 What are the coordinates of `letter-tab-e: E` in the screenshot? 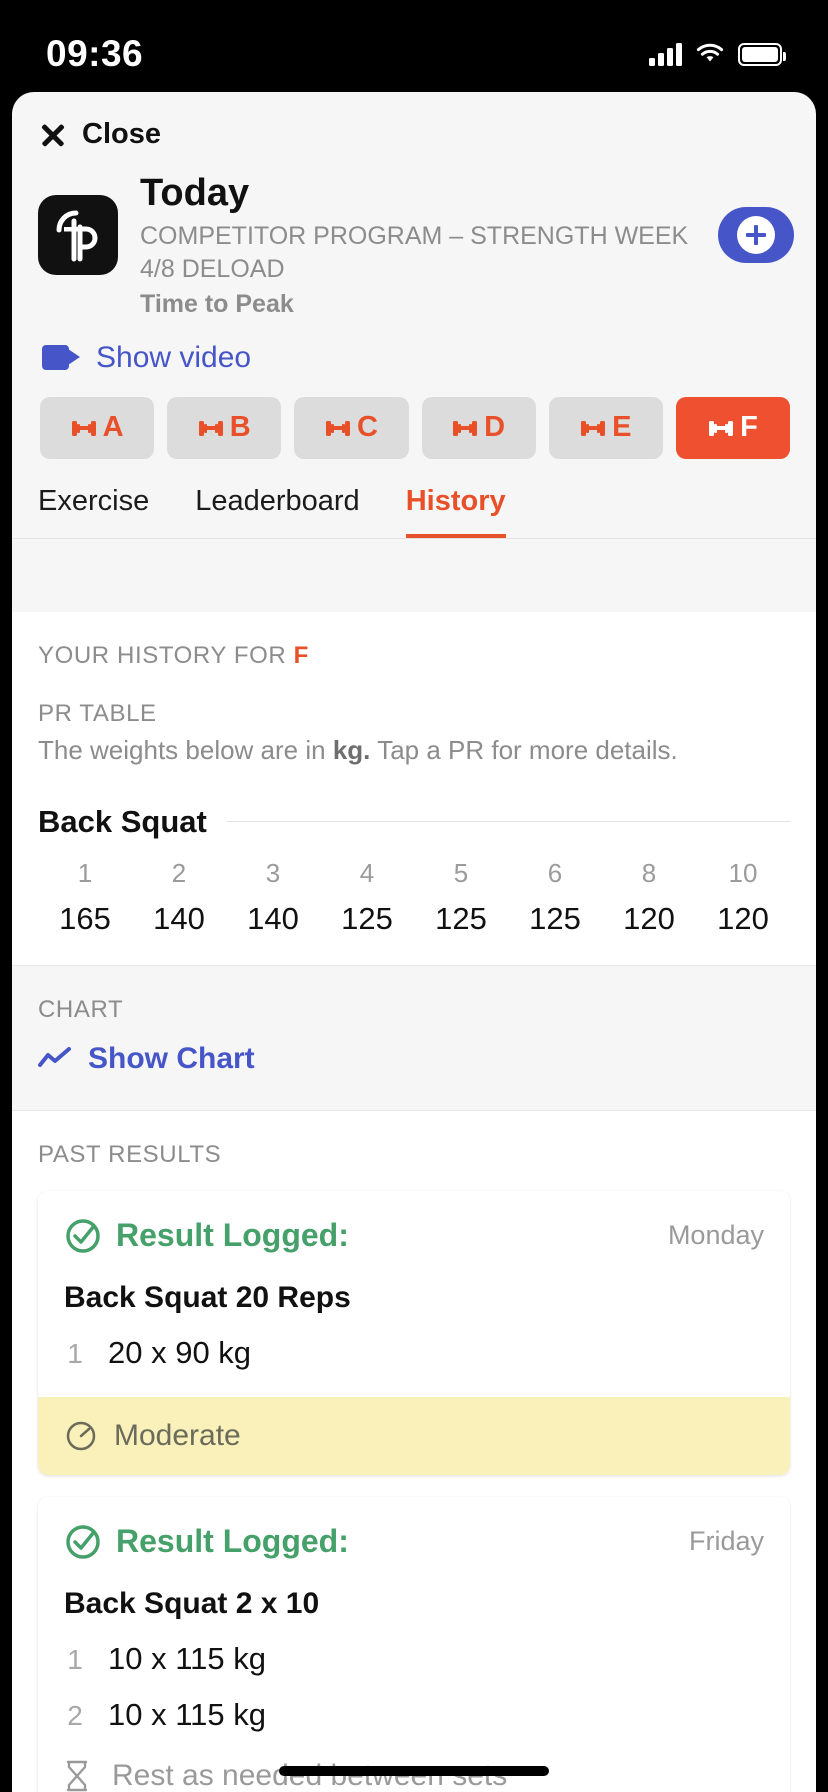 It's located at (605, 427).